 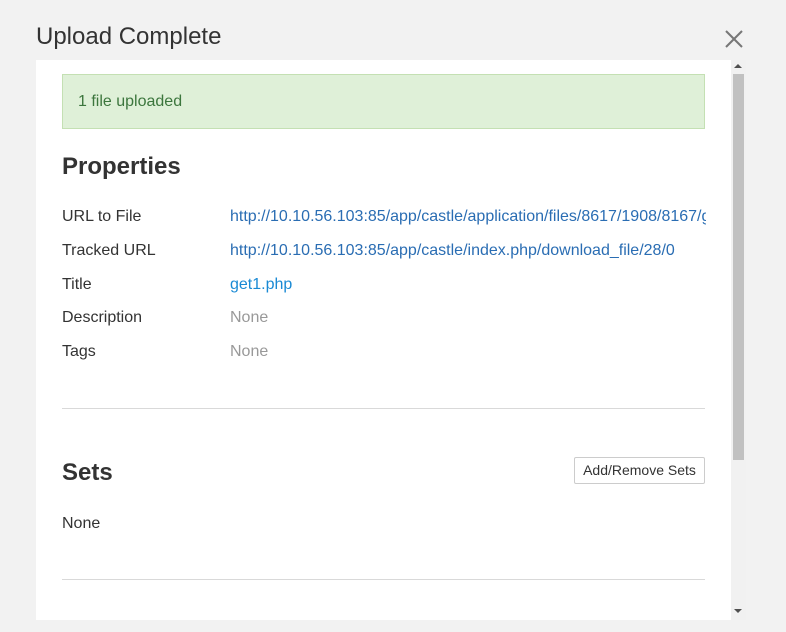 What do you see at coordinates (249, 317) in the screenshot?
I see `description-value: None` at bounding box center [249, 317].